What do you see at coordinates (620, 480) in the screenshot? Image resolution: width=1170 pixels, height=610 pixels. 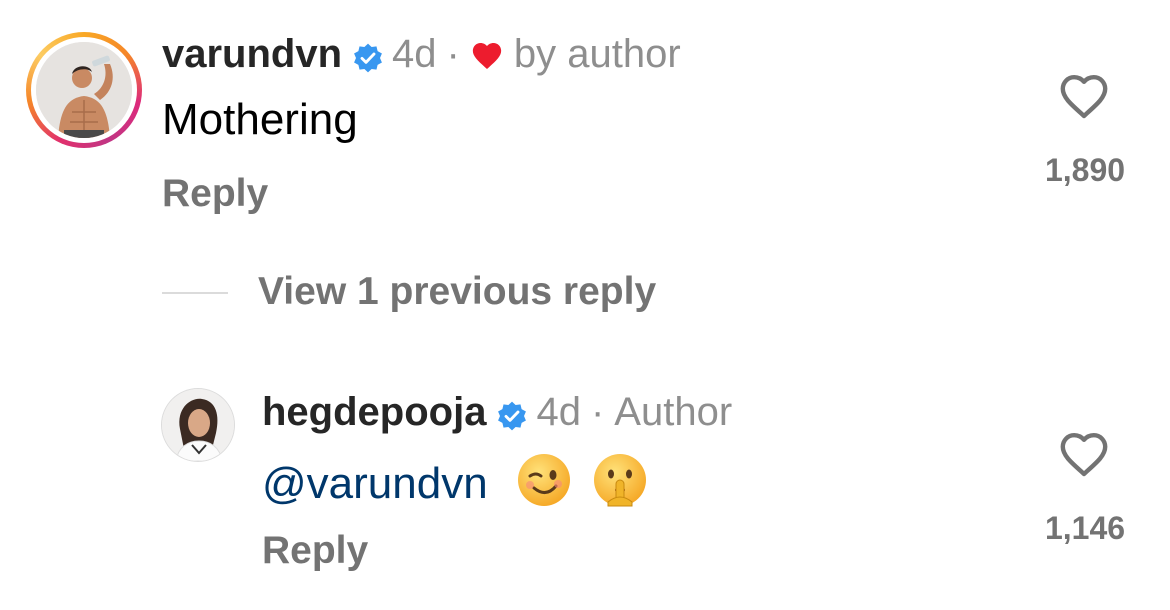 I see `shushing-face-emoji-icon` at bounding box center [620, 480].